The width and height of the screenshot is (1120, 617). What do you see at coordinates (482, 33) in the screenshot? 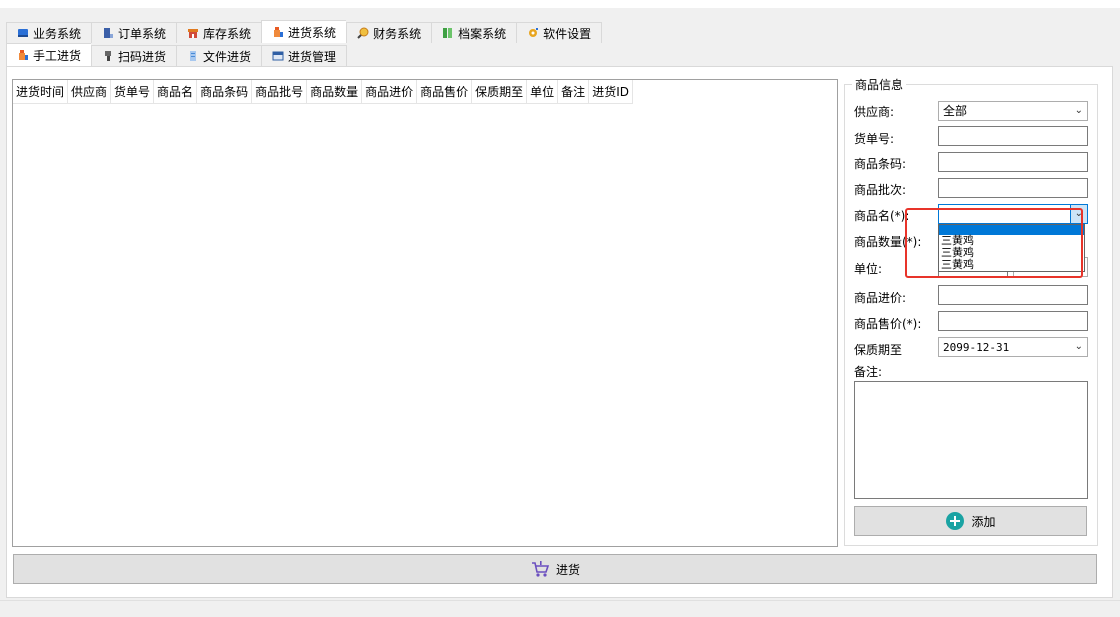
I see `tab-label: 档案系统` at bounding box center [482, 33].